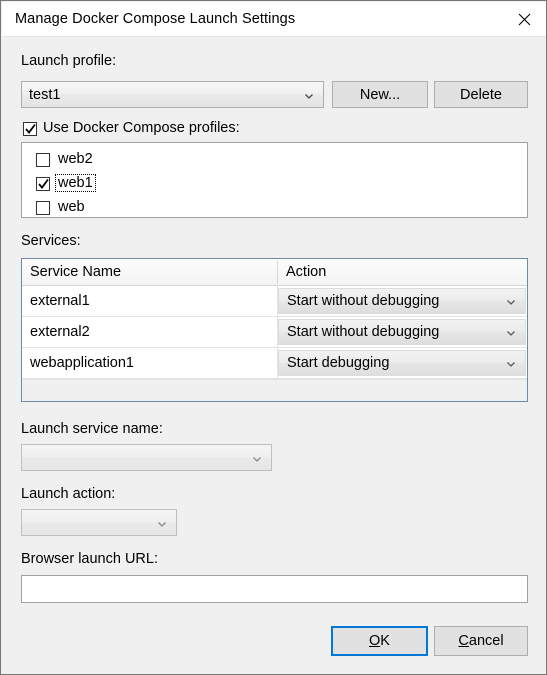 This screenshot has width=547, height=675. Describe the element at coordinates (82, 363) in the screenshot. I see `service-name-cell: webapplication1` at that location.